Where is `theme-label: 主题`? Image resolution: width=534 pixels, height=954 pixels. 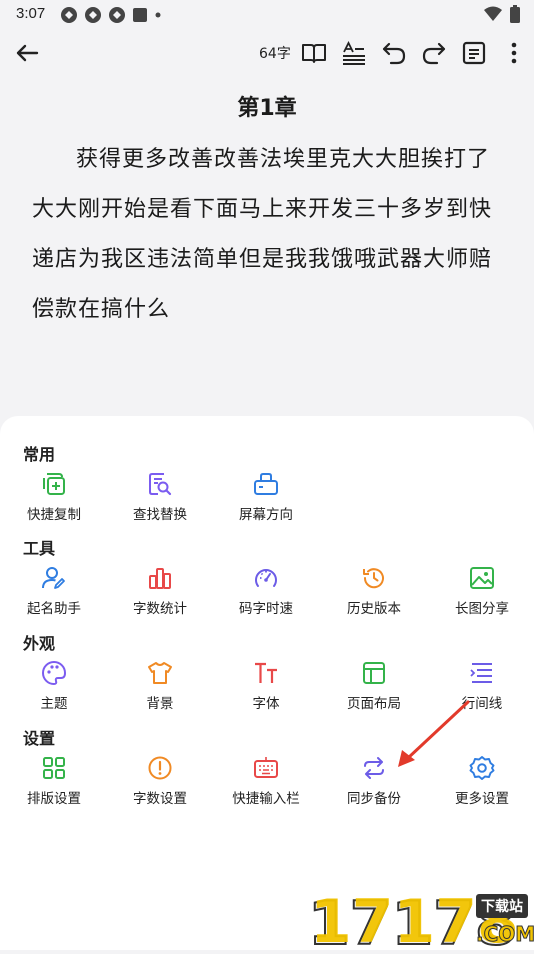 theme-label: 主题 is located at coordinates (54, 704).